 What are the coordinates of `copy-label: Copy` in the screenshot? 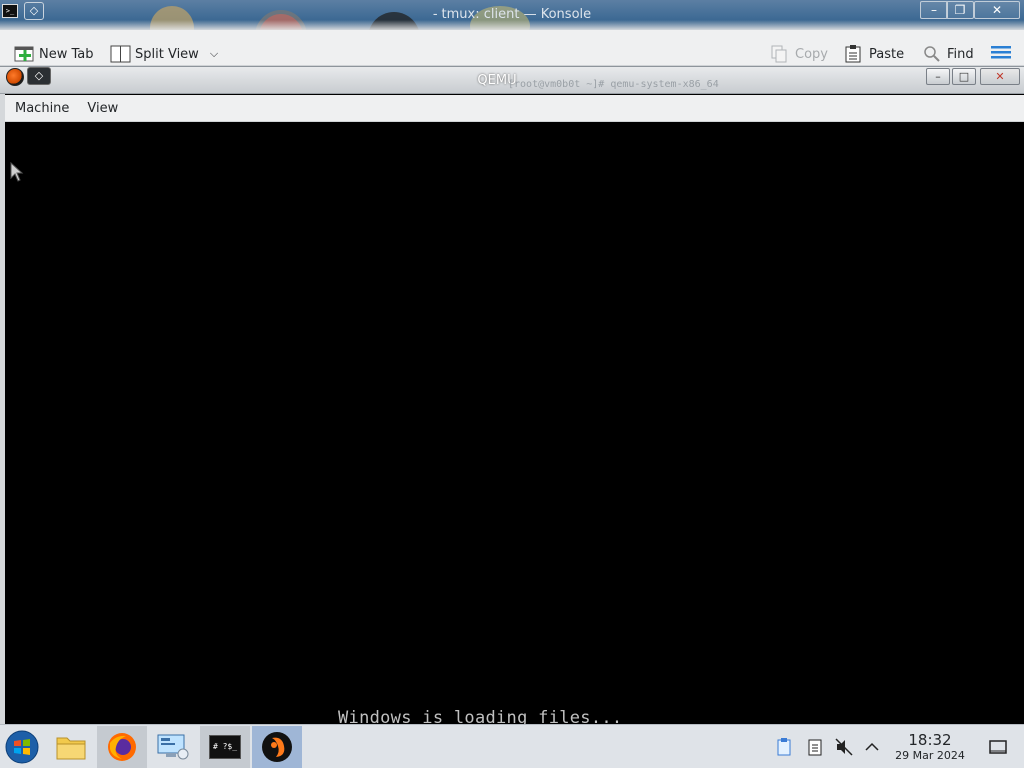 It's located at (811, 54).